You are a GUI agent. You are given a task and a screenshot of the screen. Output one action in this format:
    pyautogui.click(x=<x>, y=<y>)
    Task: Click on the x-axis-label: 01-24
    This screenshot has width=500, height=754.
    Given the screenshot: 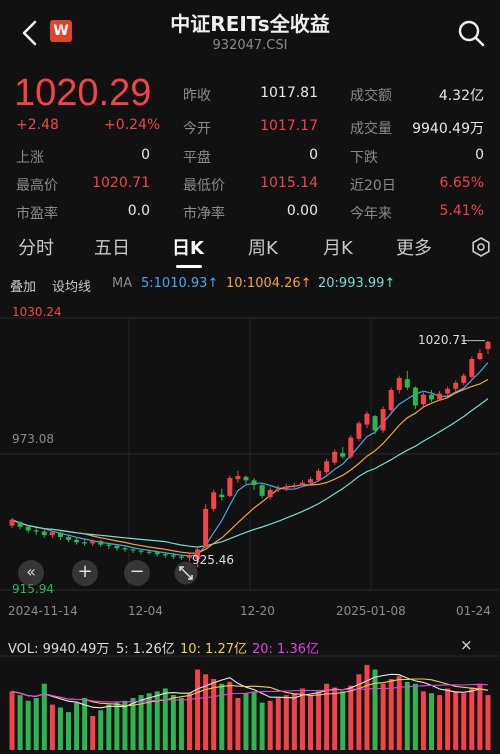 What is the action you would take?
    pyautogui.click(x=473, y=611)
    